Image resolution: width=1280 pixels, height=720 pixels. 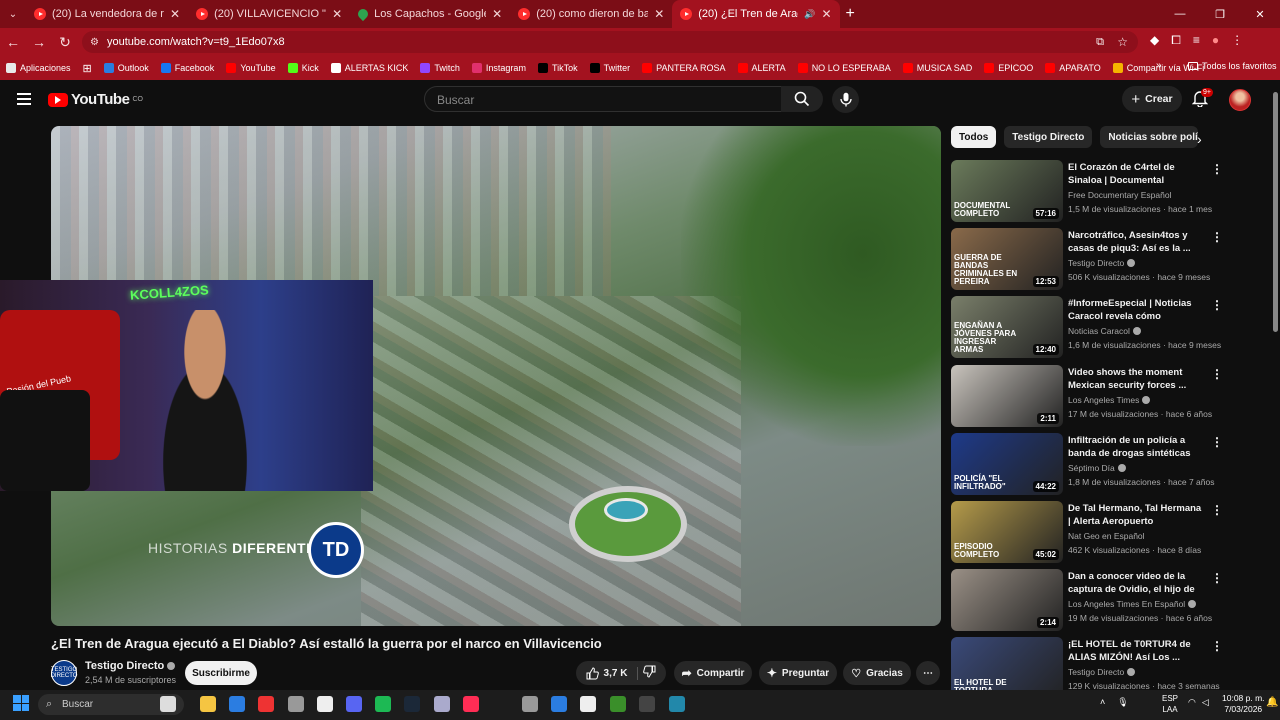 What do you see at coordinates (107, 14) in the screenshot?
I see `browser-tab: (20) La vendedora de rosas Peli✕` at bounding box center [107, 14].